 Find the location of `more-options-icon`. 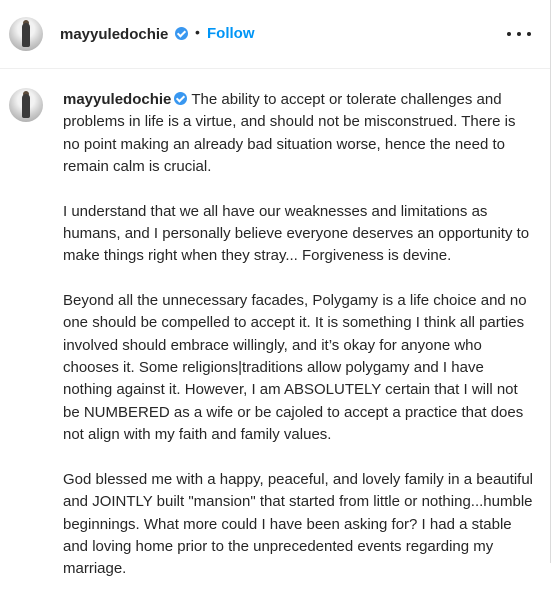

more-options-icon is located at coordinates (519, 34).